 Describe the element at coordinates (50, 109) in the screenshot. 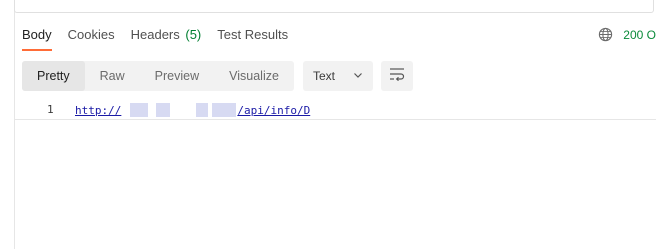

I see `line-number: 1` at that location.